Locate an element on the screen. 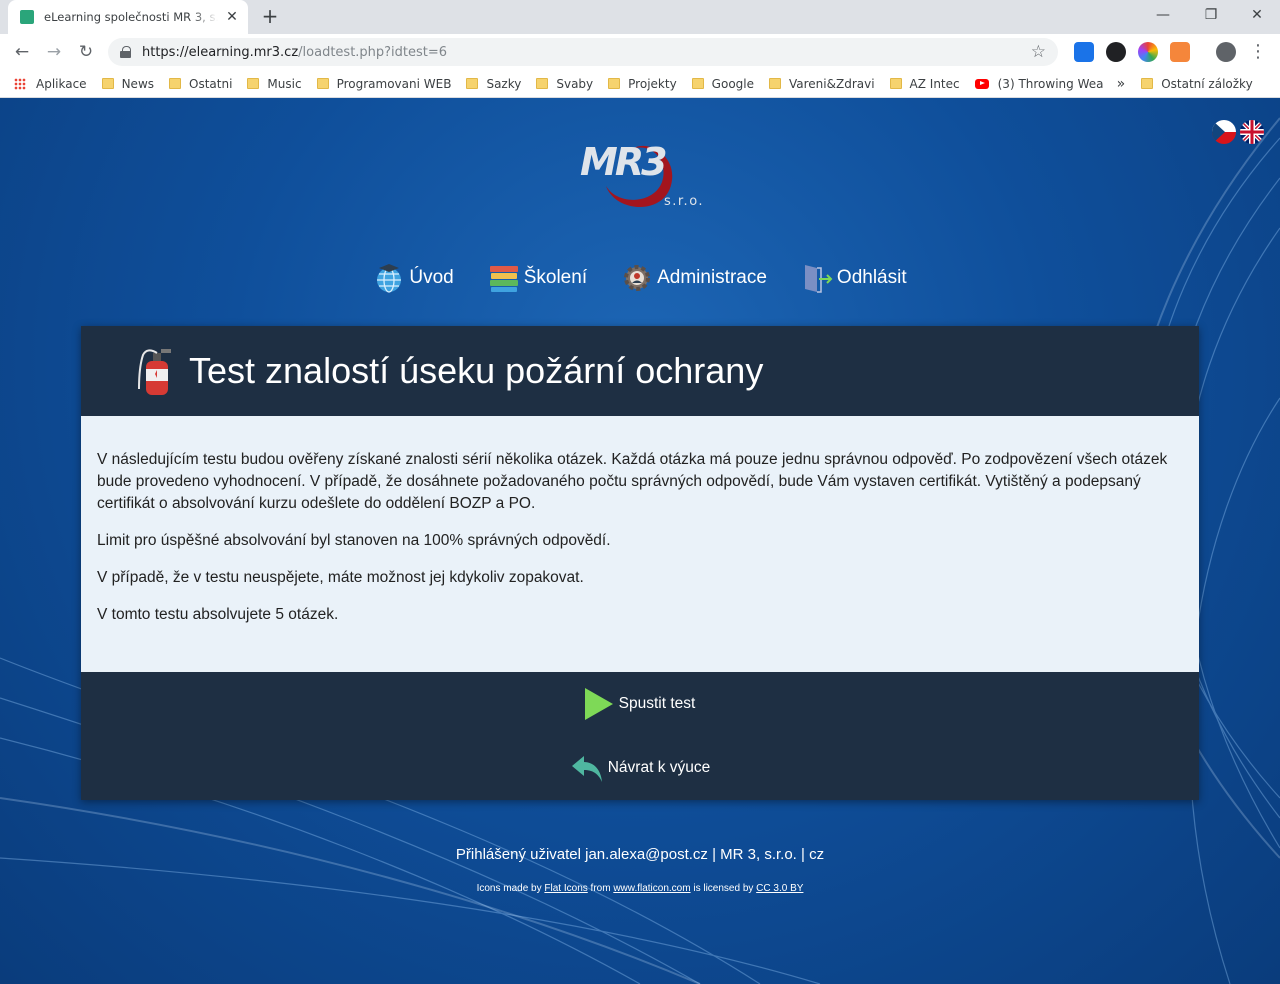 The image size is (1280, 984). test-actions: Spustit test Návrat k výuce is located at coordinates (640, 736).